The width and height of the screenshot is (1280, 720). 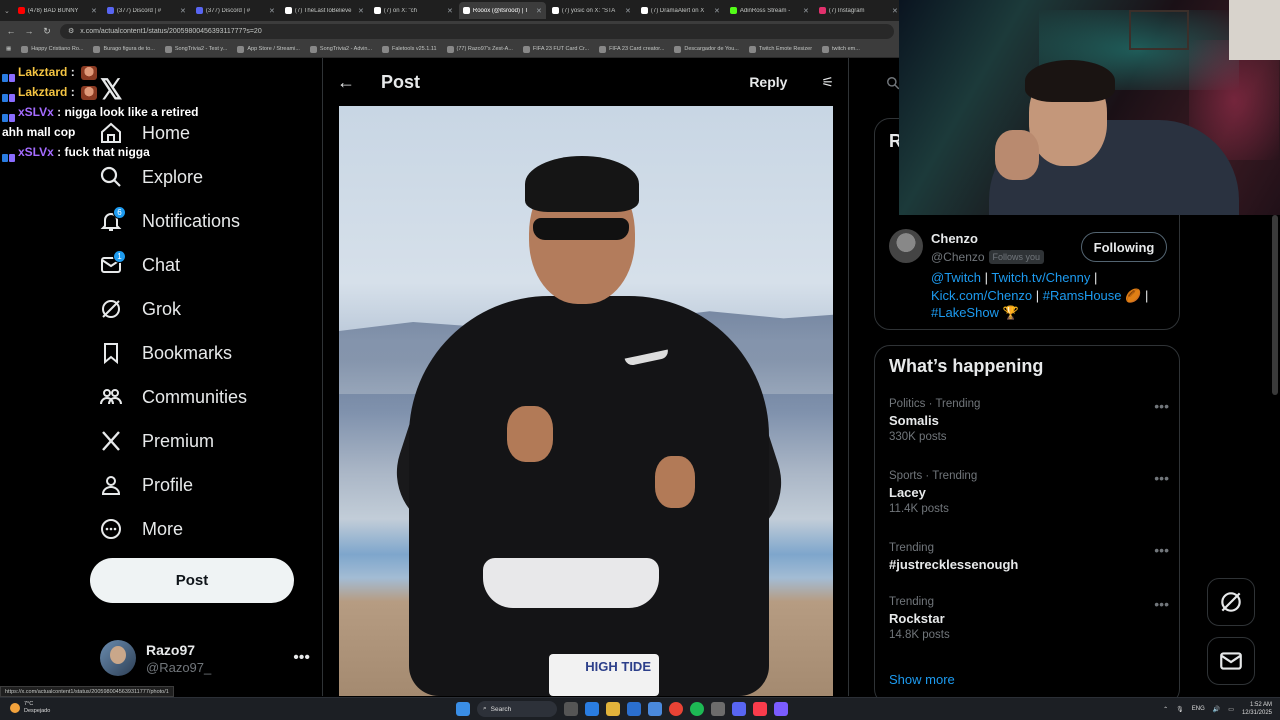 What do you see at coordinates (954, 238) in the screenshot?
I see `person-name: Chenzo` at bounding box center [954, 238].